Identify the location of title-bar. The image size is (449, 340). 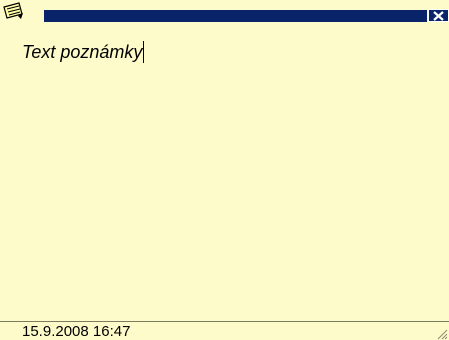
(224, 11).